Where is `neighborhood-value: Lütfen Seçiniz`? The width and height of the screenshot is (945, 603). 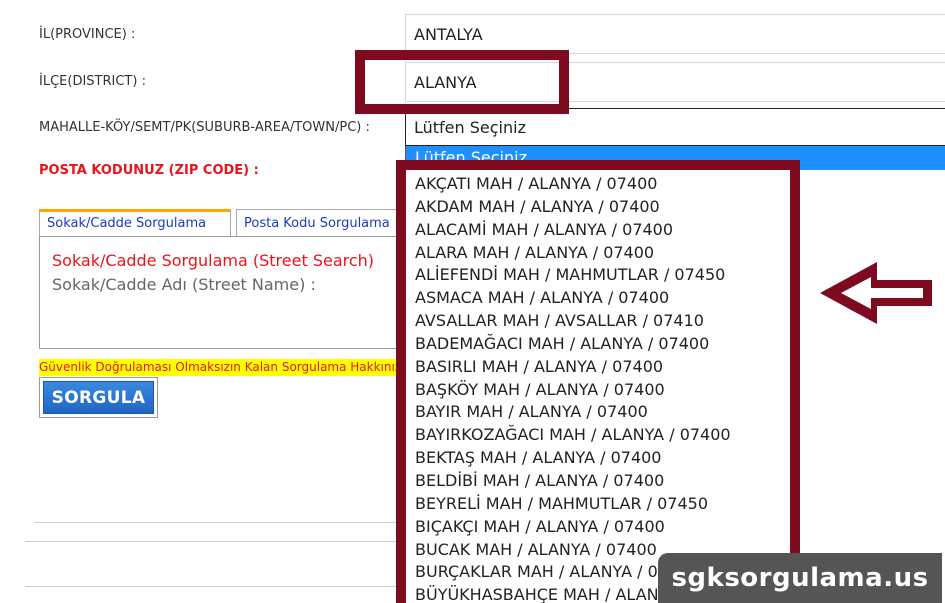
neighborhood-value: Lütfen Seçiniz is located at coordinates (470, 127).